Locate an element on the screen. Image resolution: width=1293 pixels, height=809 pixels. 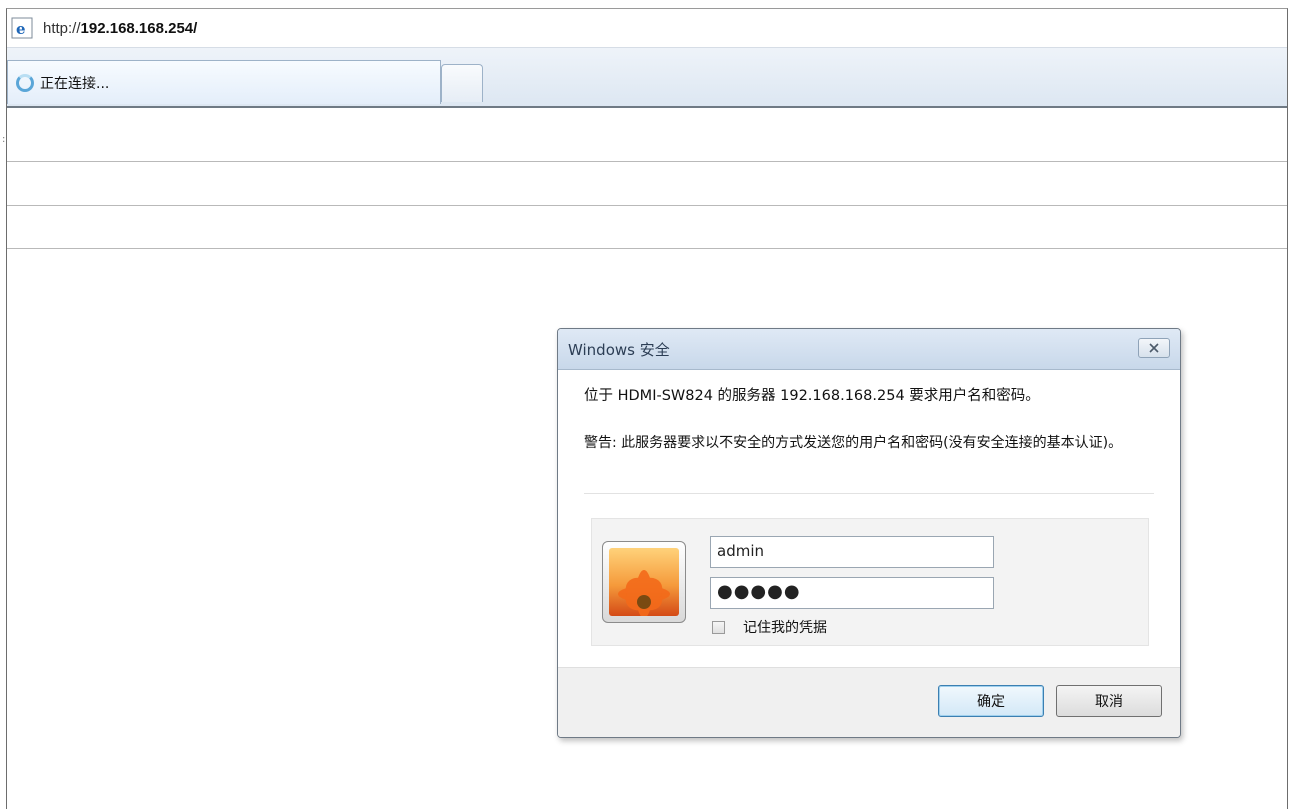
page-edge-mark: : is located at coordinates (4, 139).